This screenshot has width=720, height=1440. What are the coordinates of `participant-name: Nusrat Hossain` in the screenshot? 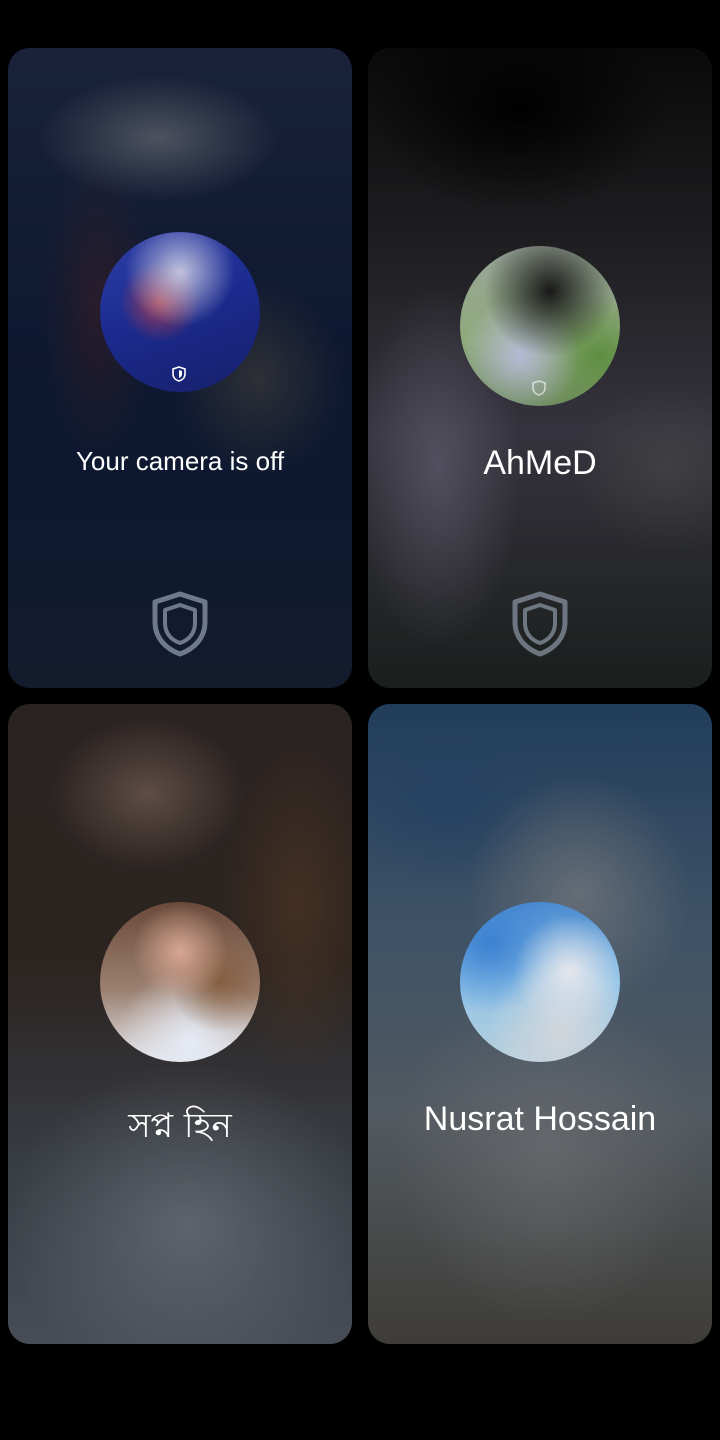 It's located at (540, 1119).